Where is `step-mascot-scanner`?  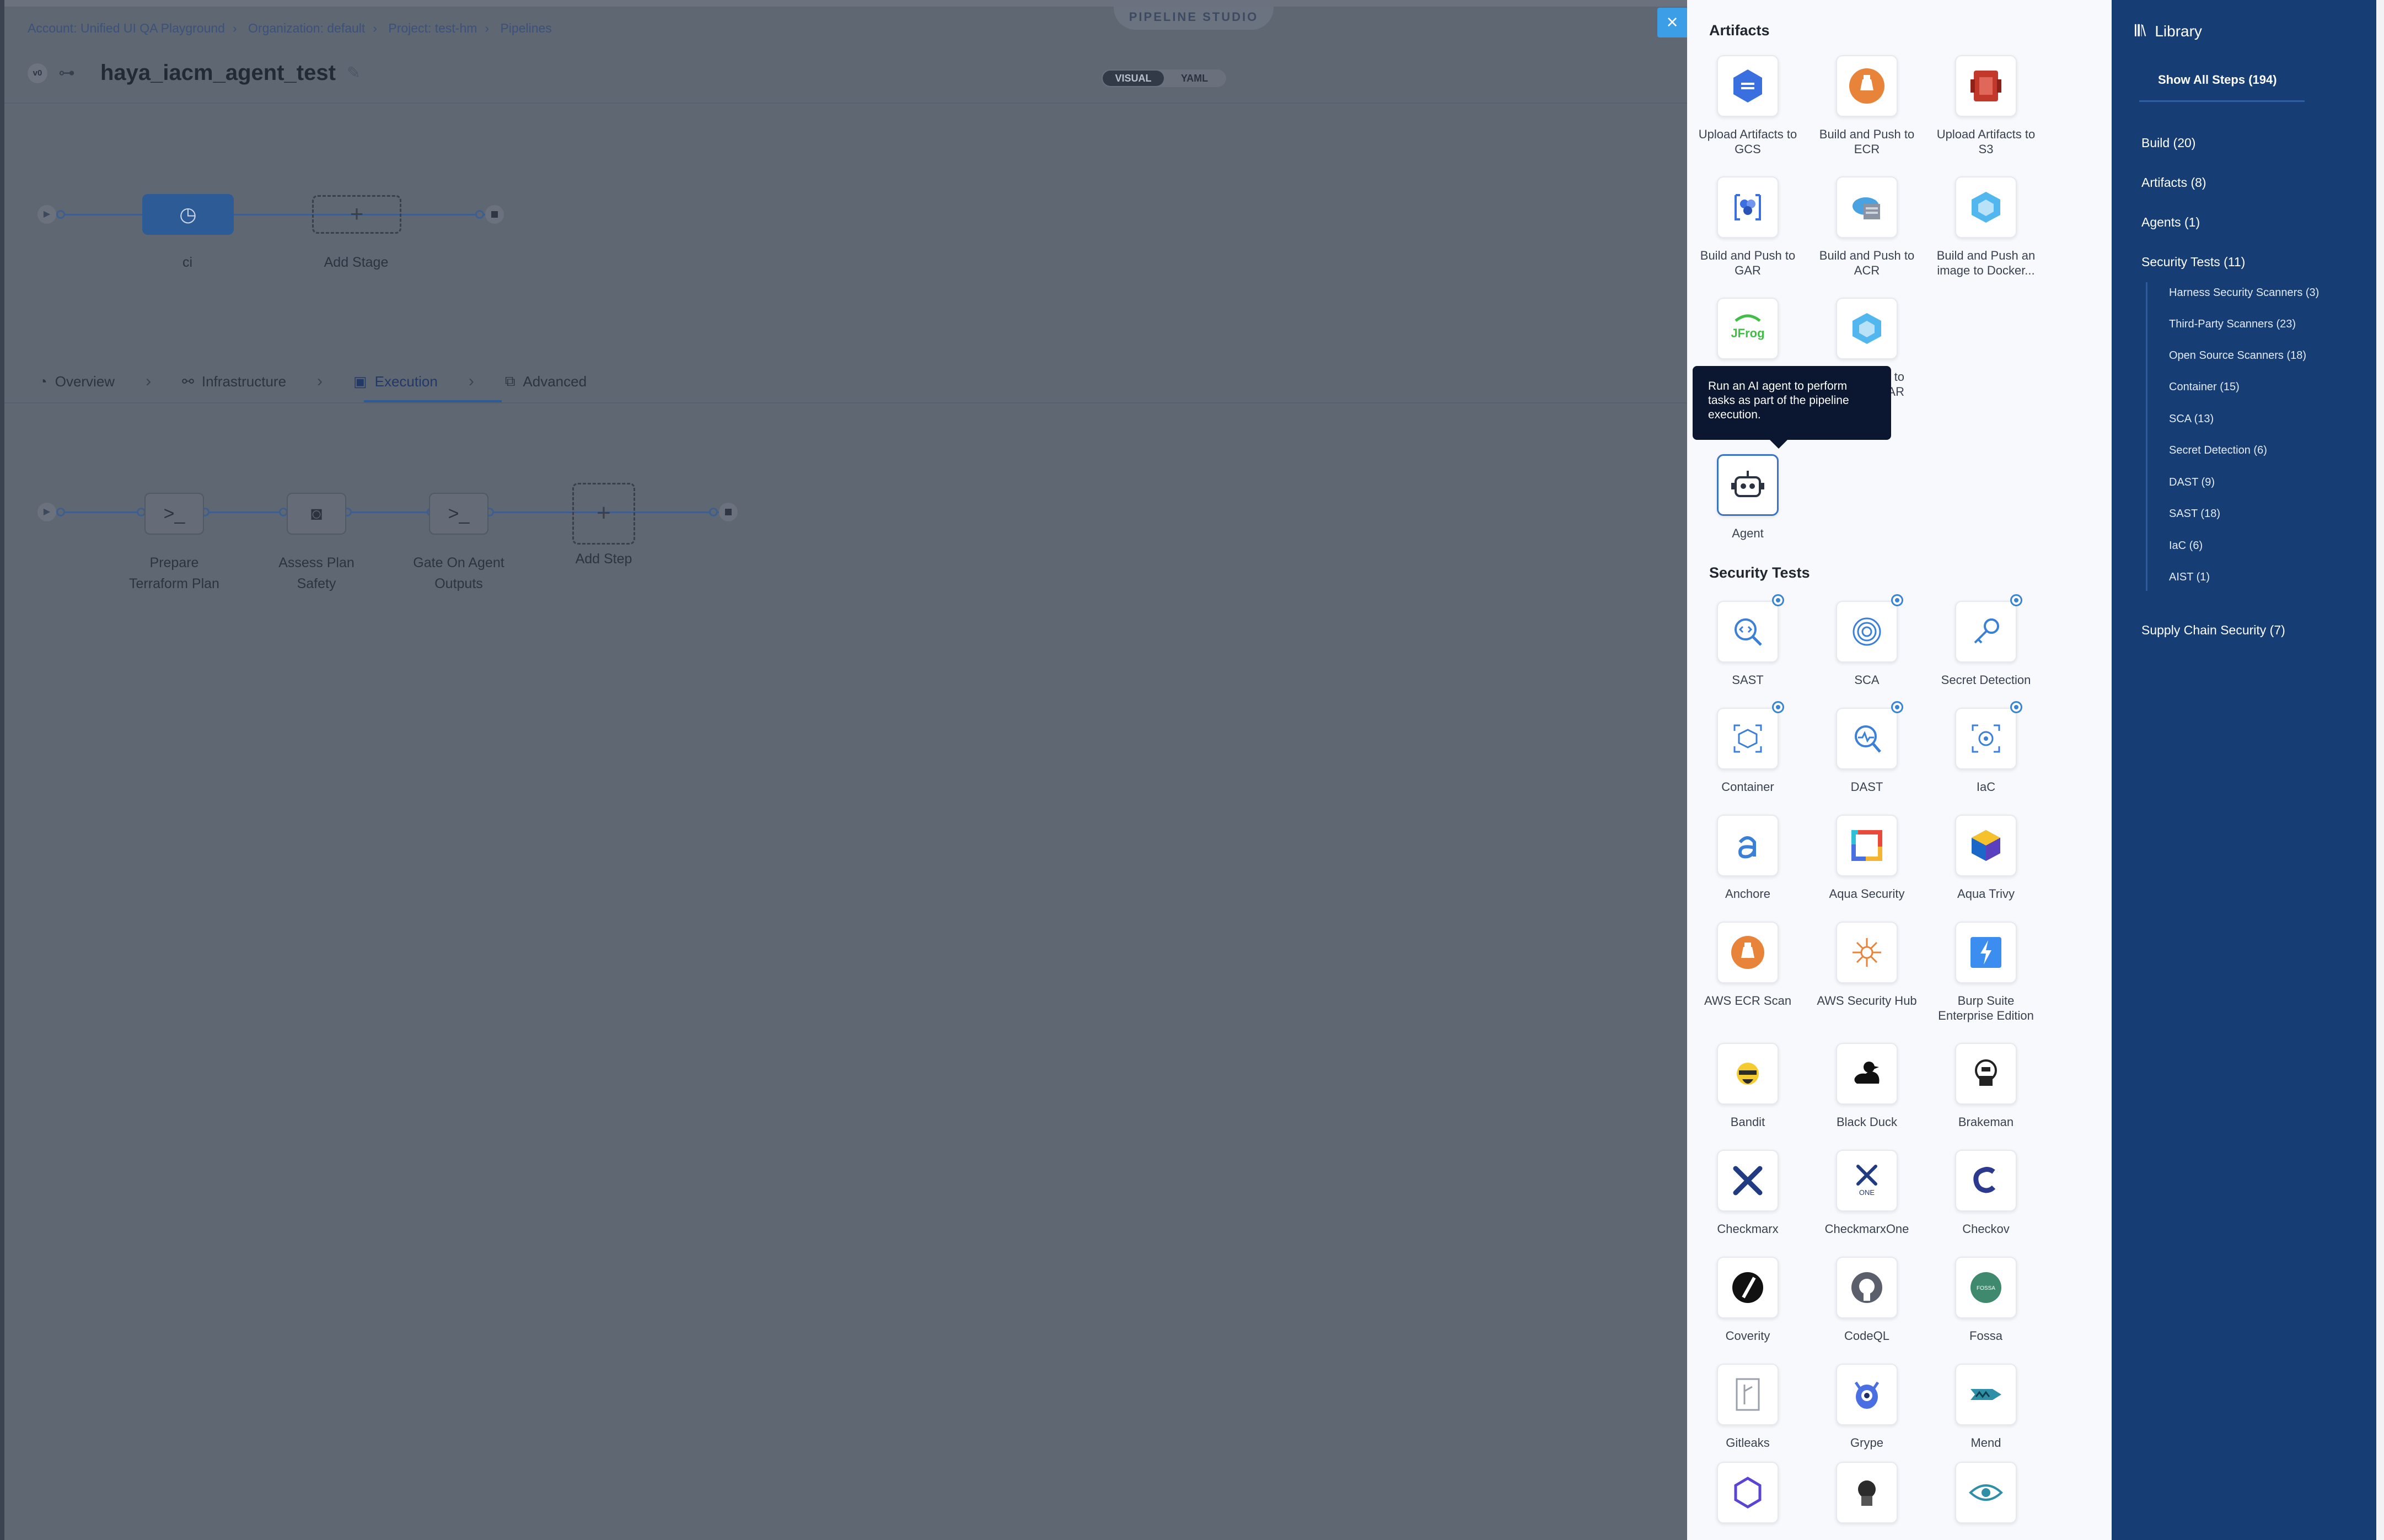 step-mascot-scanner is located at coordinates (1866, 1492).